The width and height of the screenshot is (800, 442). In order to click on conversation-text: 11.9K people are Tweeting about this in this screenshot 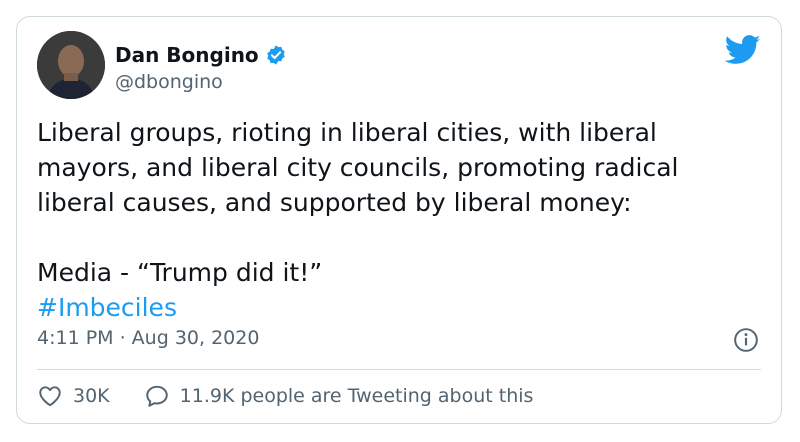, I will do `click(356, 396)`.